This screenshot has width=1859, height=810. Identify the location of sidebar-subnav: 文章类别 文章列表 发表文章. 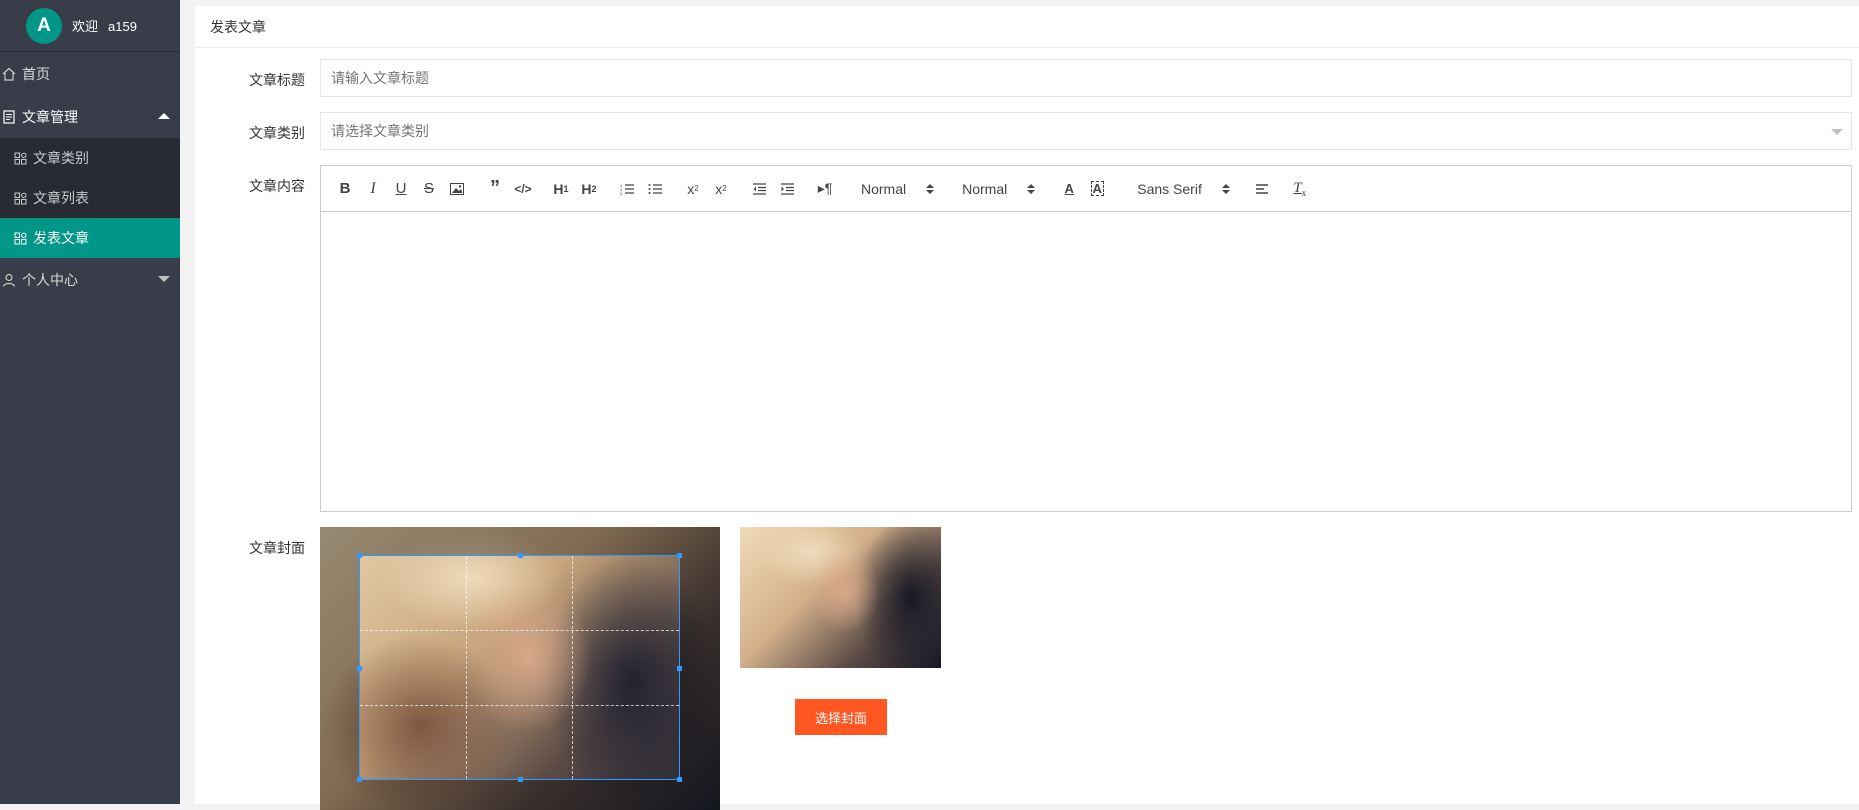
(90, 198).